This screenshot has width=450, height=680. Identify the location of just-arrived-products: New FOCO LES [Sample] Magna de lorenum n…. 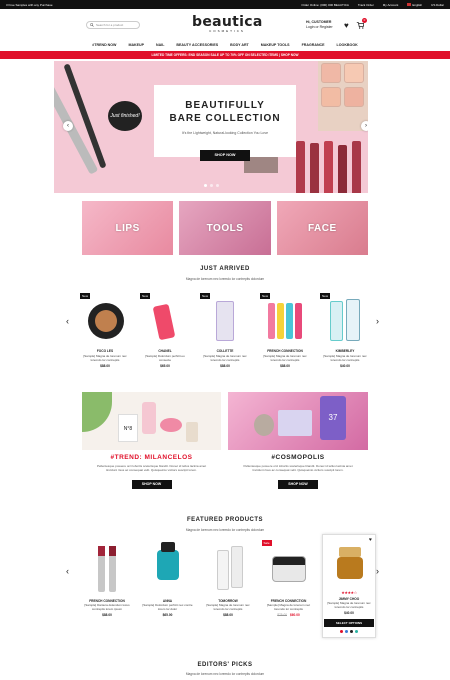
(225, 330).